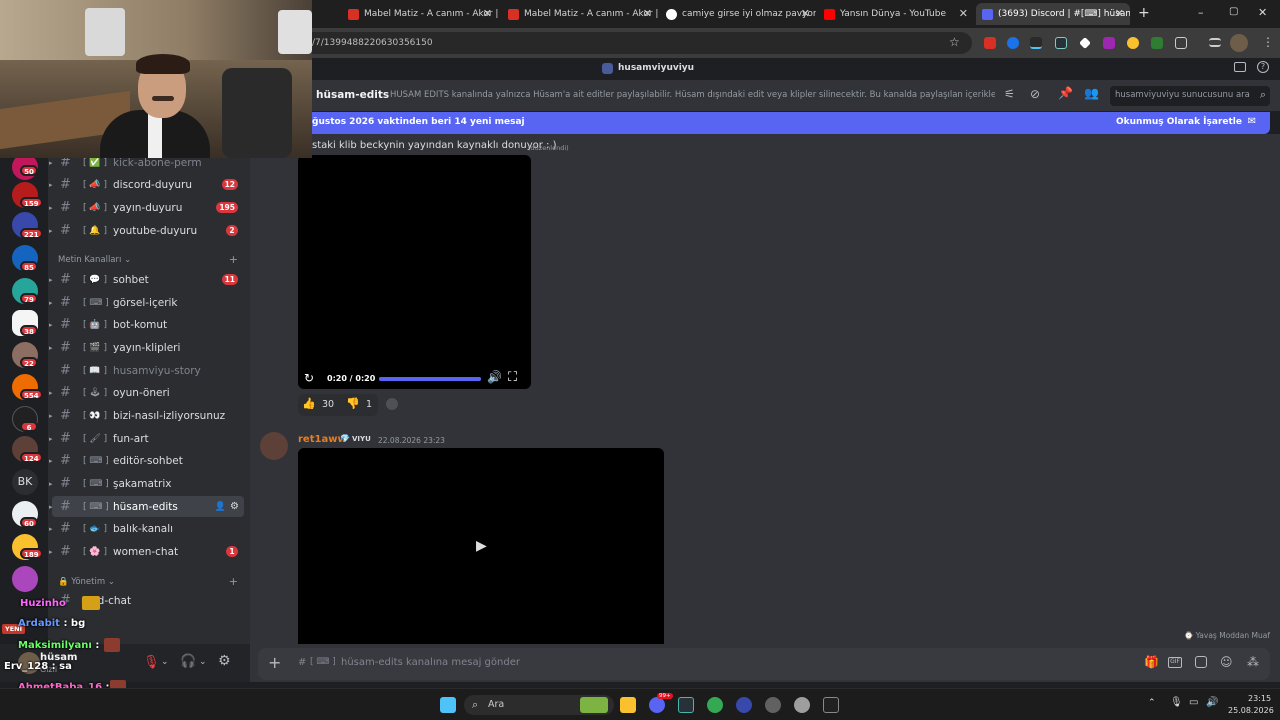 This screenshot has width=1280, height=720. I want to click on channel-discord-duyuru: ▸ # [ 📣 ] discord-duyuru 12, so click(146, 184).